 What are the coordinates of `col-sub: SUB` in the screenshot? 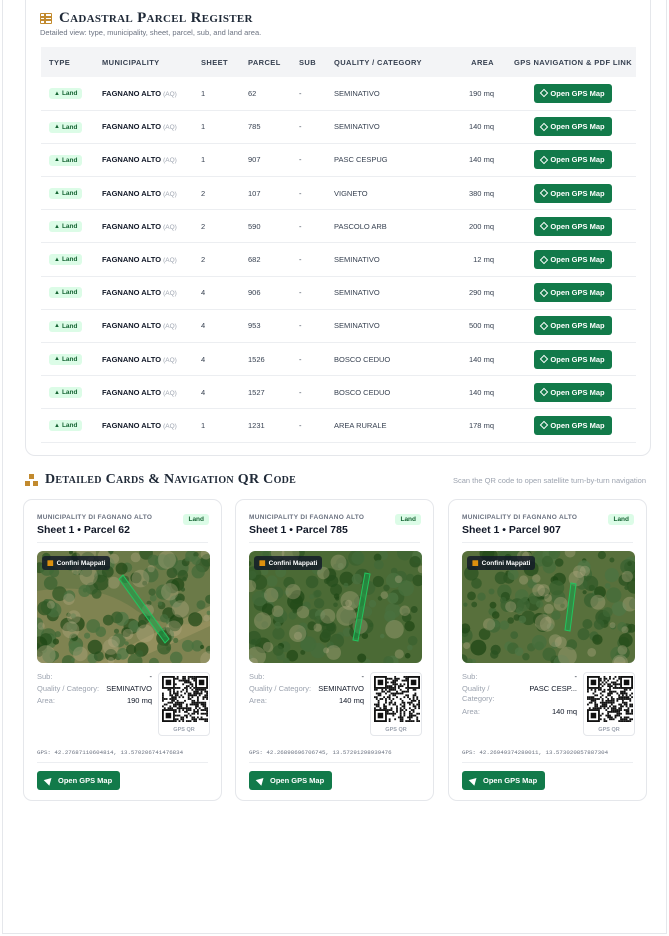 It's located at (308, 62).